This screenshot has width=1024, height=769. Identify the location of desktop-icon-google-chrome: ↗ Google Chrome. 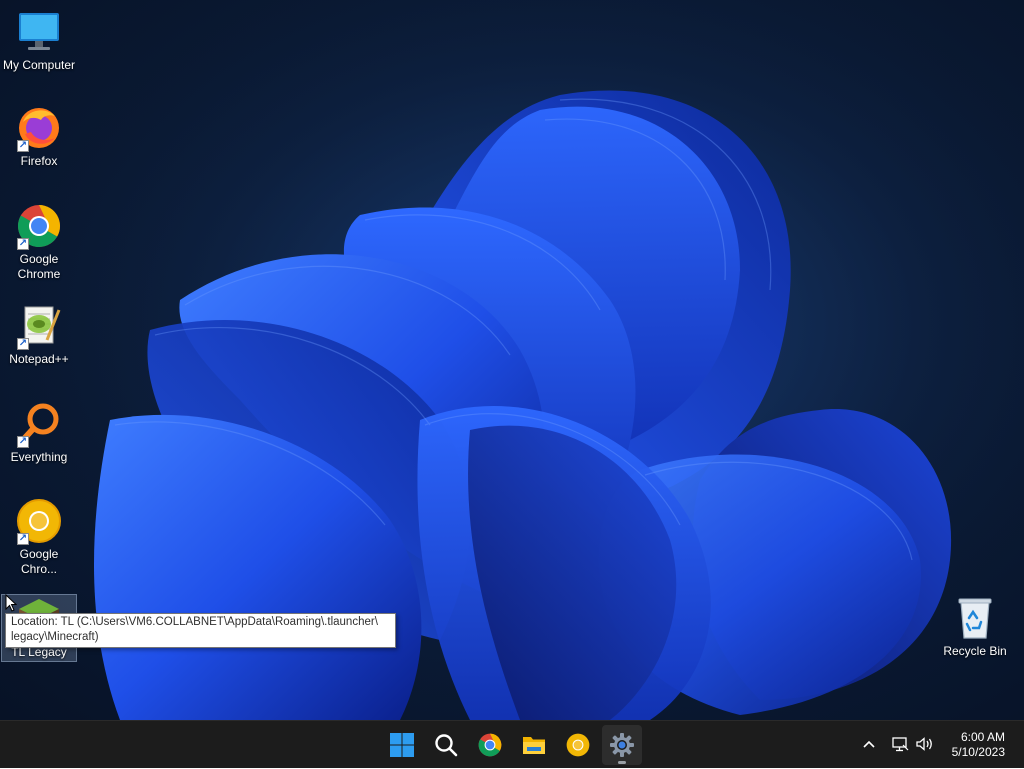
(39, 242).